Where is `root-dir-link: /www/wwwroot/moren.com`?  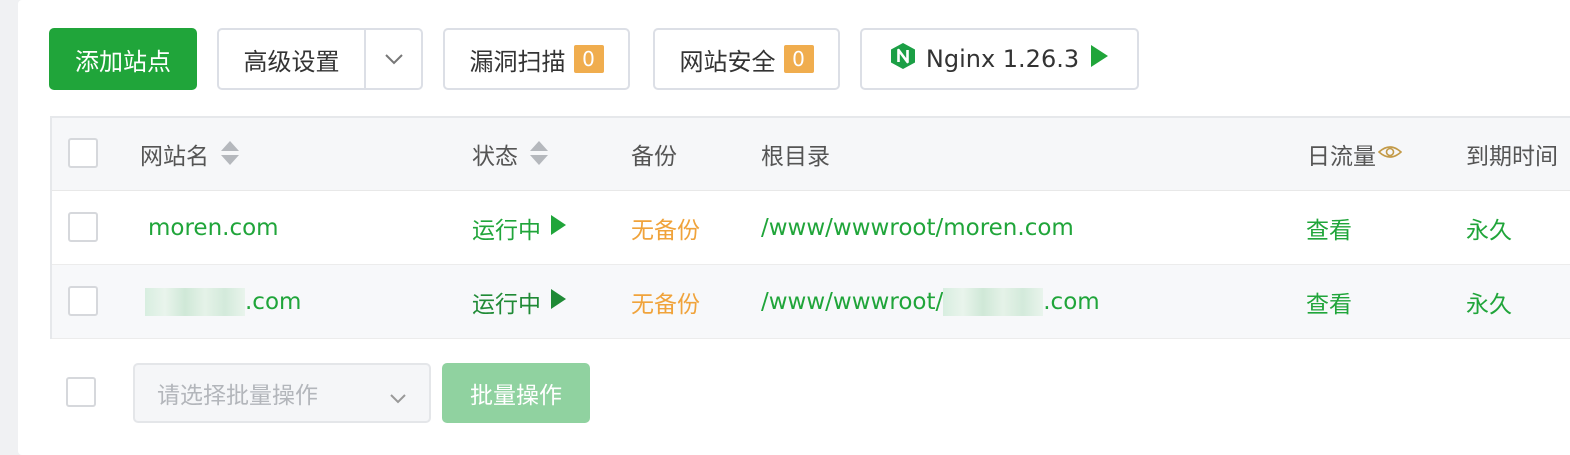 root-dir-link: /www/wwwroot/moren.com is located at coordinates (917, 227).